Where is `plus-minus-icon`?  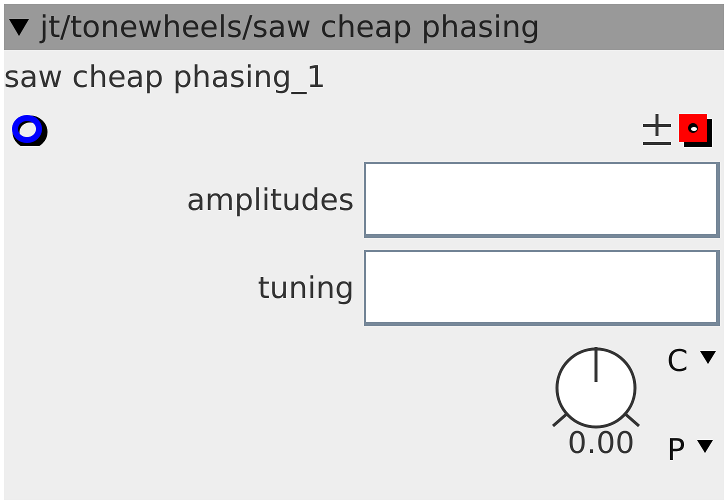 plus-minus-icon is located at coordinates (657, 130).